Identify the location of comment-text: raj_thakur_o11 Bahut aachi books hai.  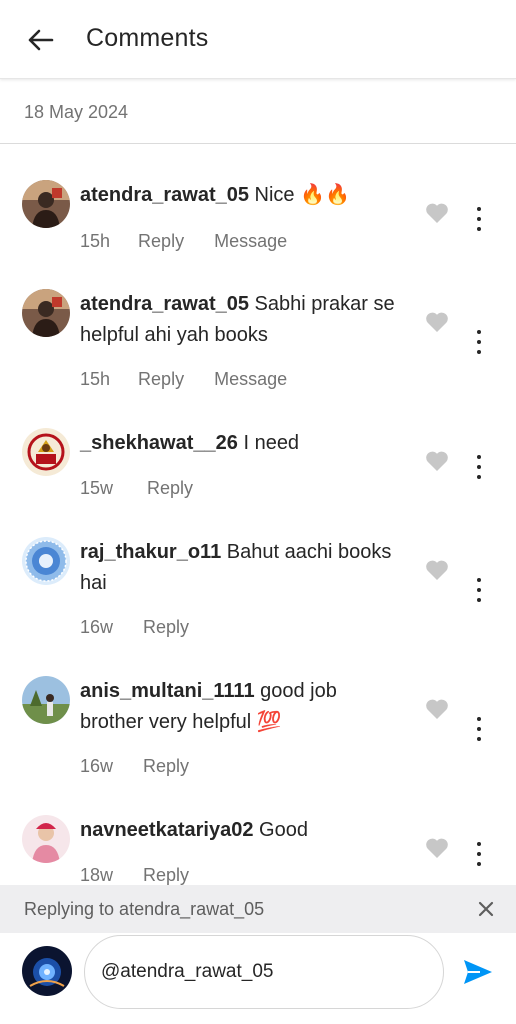
(240, 568).